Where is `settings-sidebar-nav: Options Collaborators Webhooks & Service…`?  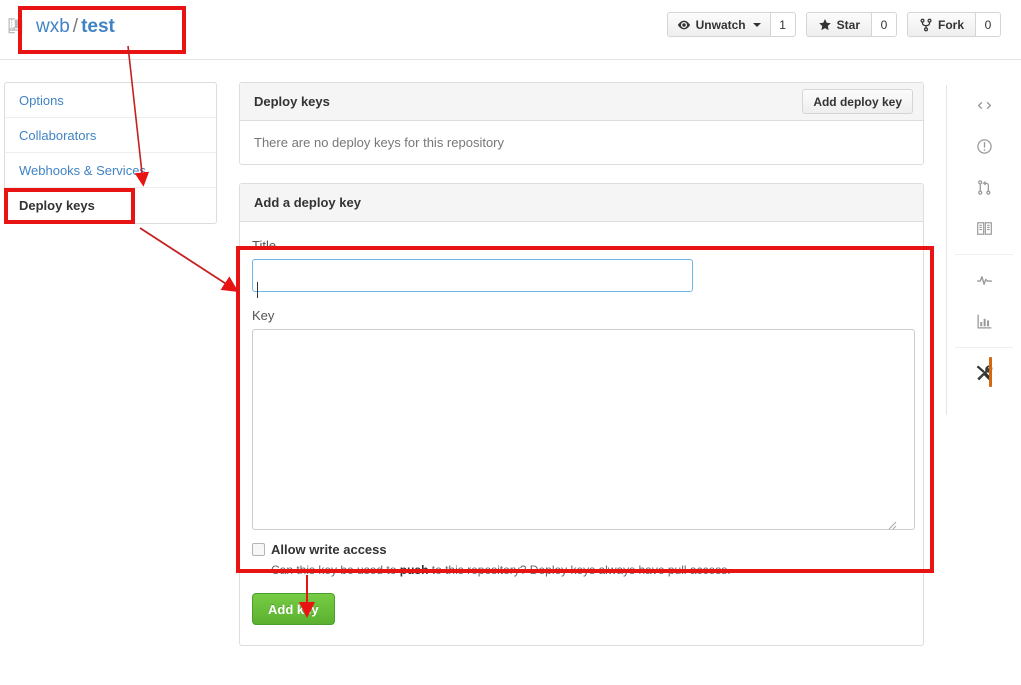
settings-sidebar-nav: Options Collaborators Webhooks & Service… is located at coordinates (110, 153).